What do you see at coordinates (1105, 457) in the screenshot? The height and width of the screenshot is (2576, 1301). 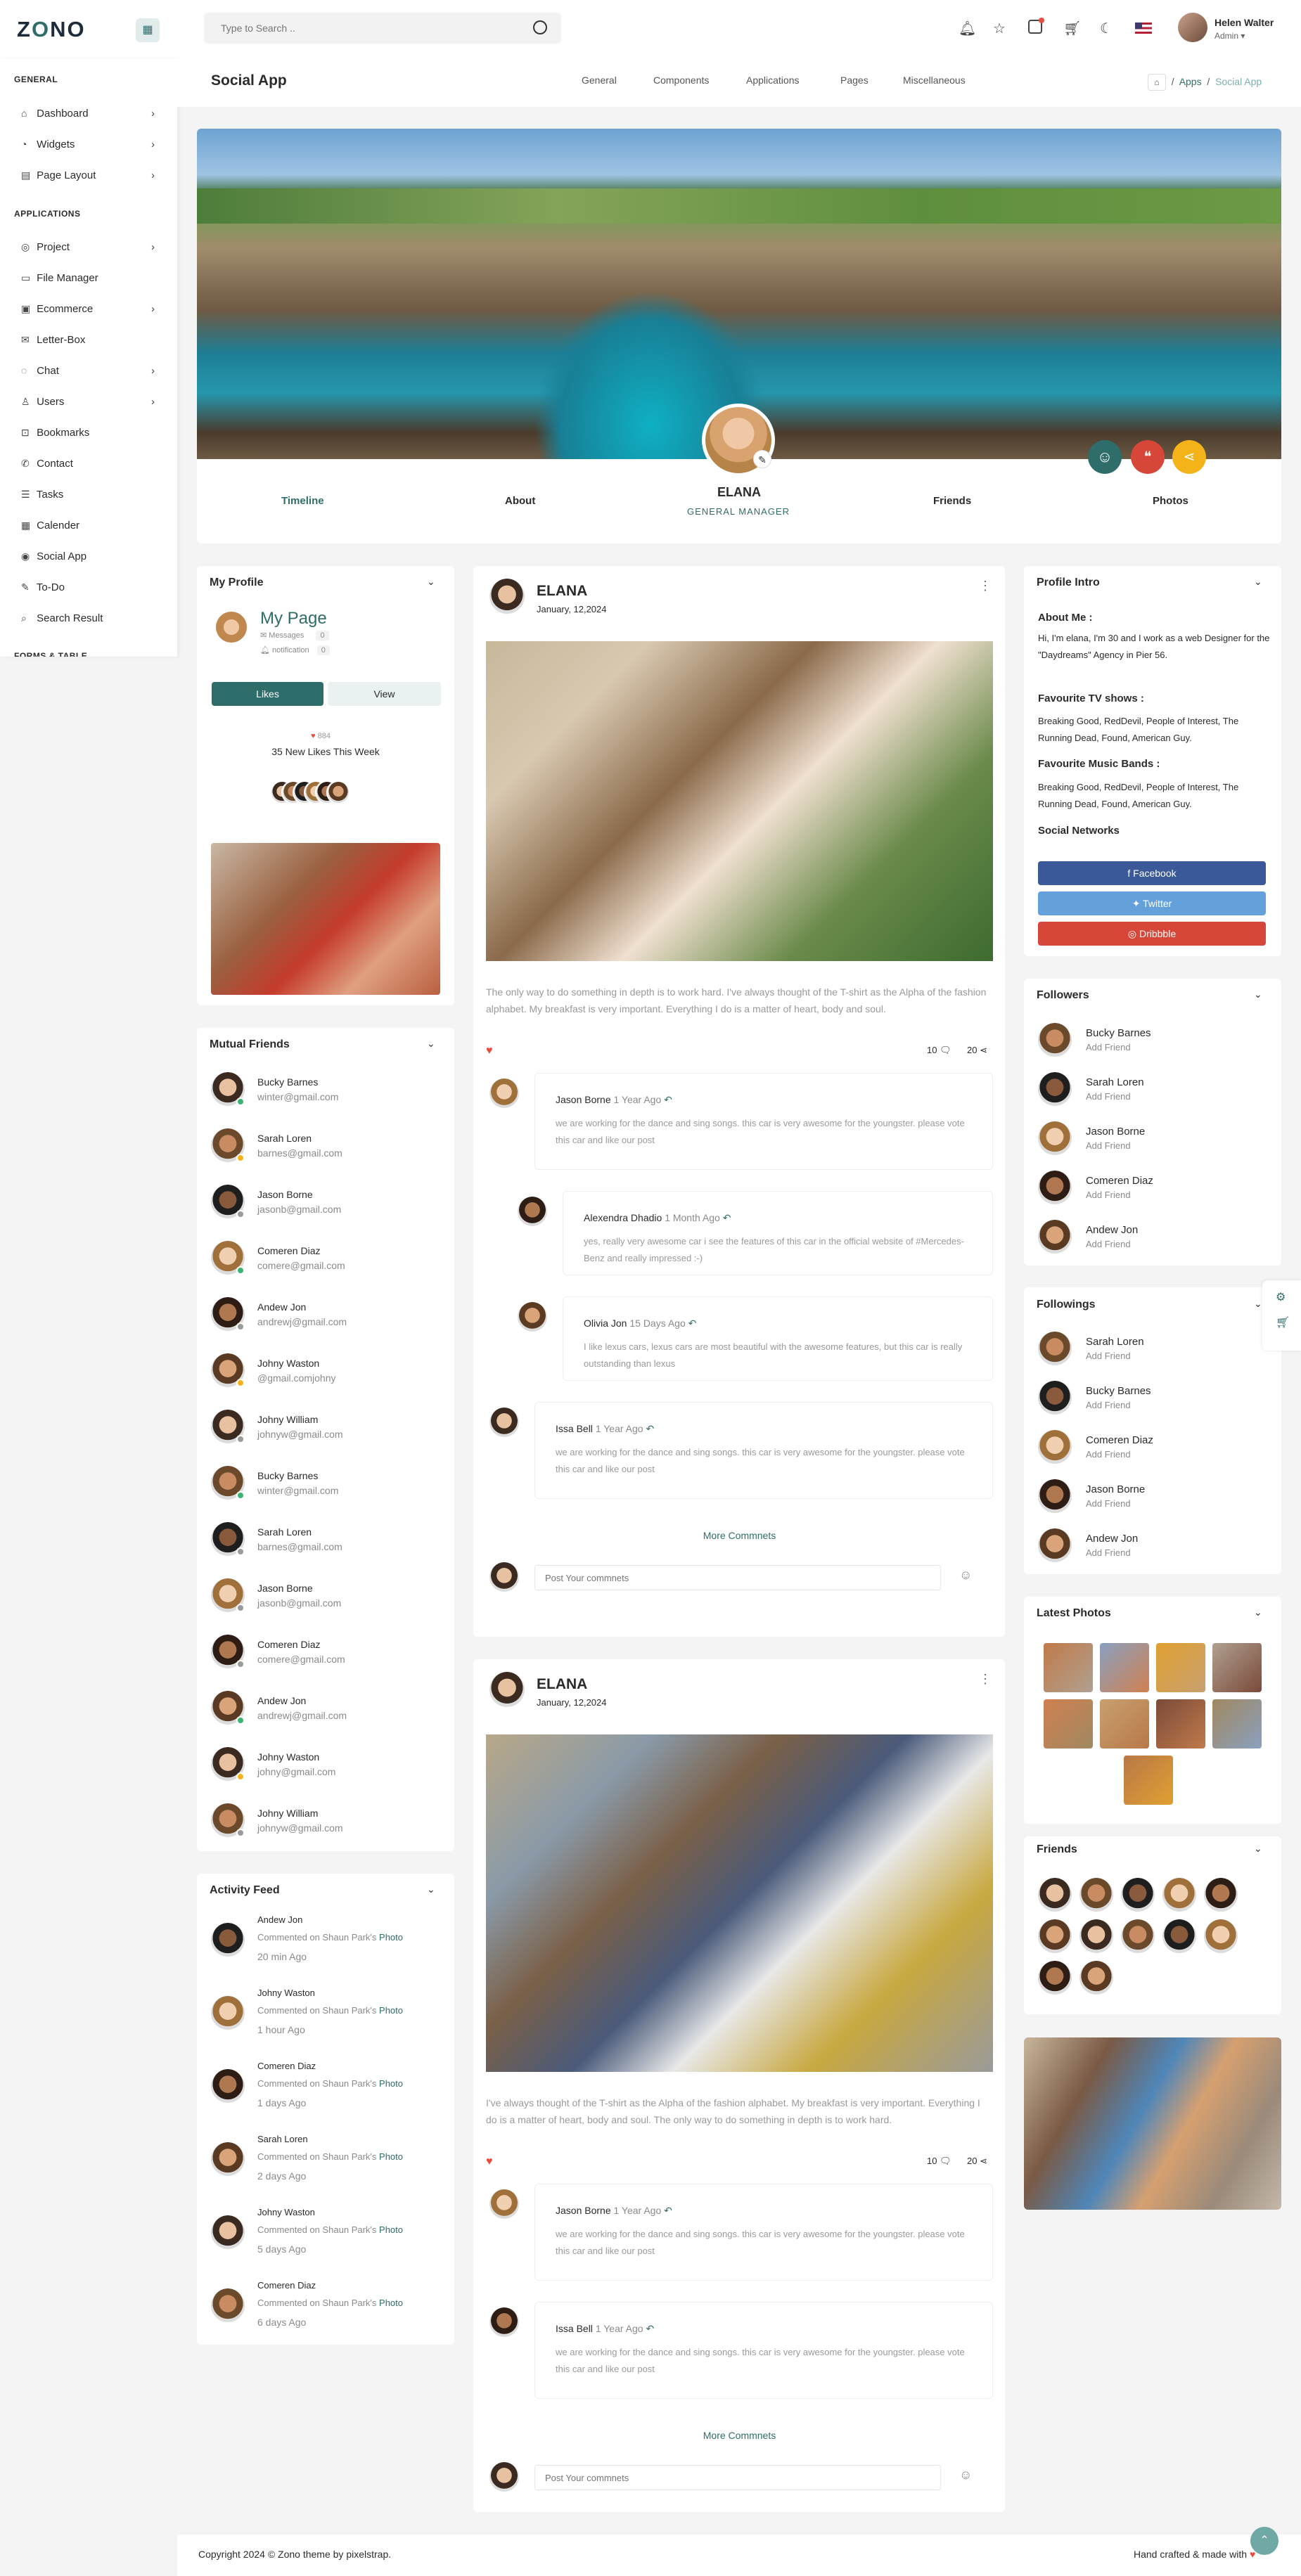 I see `smile-icon: ☺` at bounding box center [1105, 457].